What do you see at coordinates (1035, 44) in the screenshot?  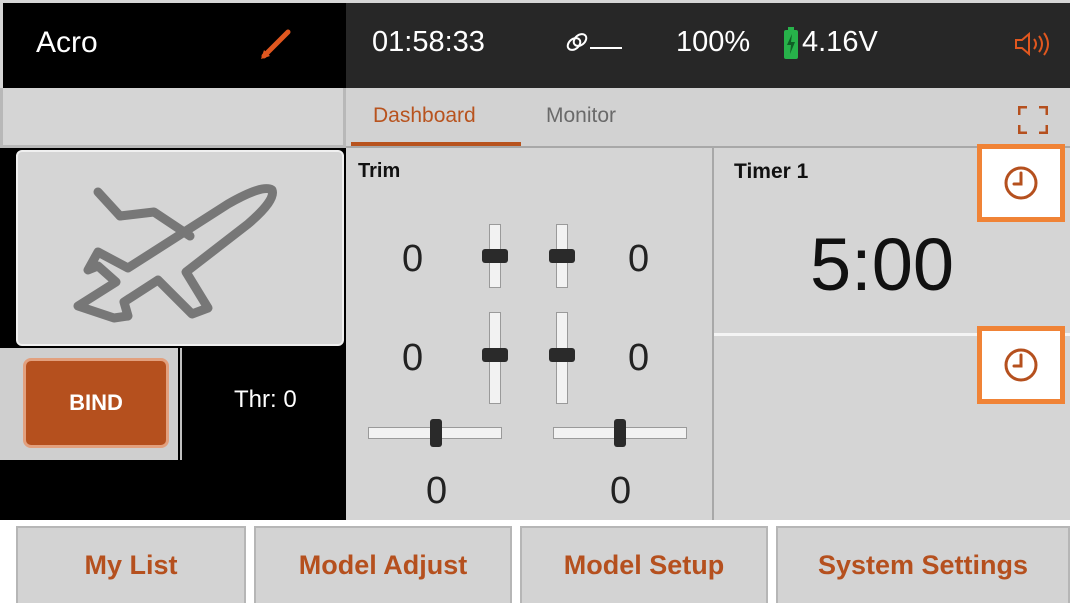 I see `speaker-icon` at bounding box center [1035, 44].